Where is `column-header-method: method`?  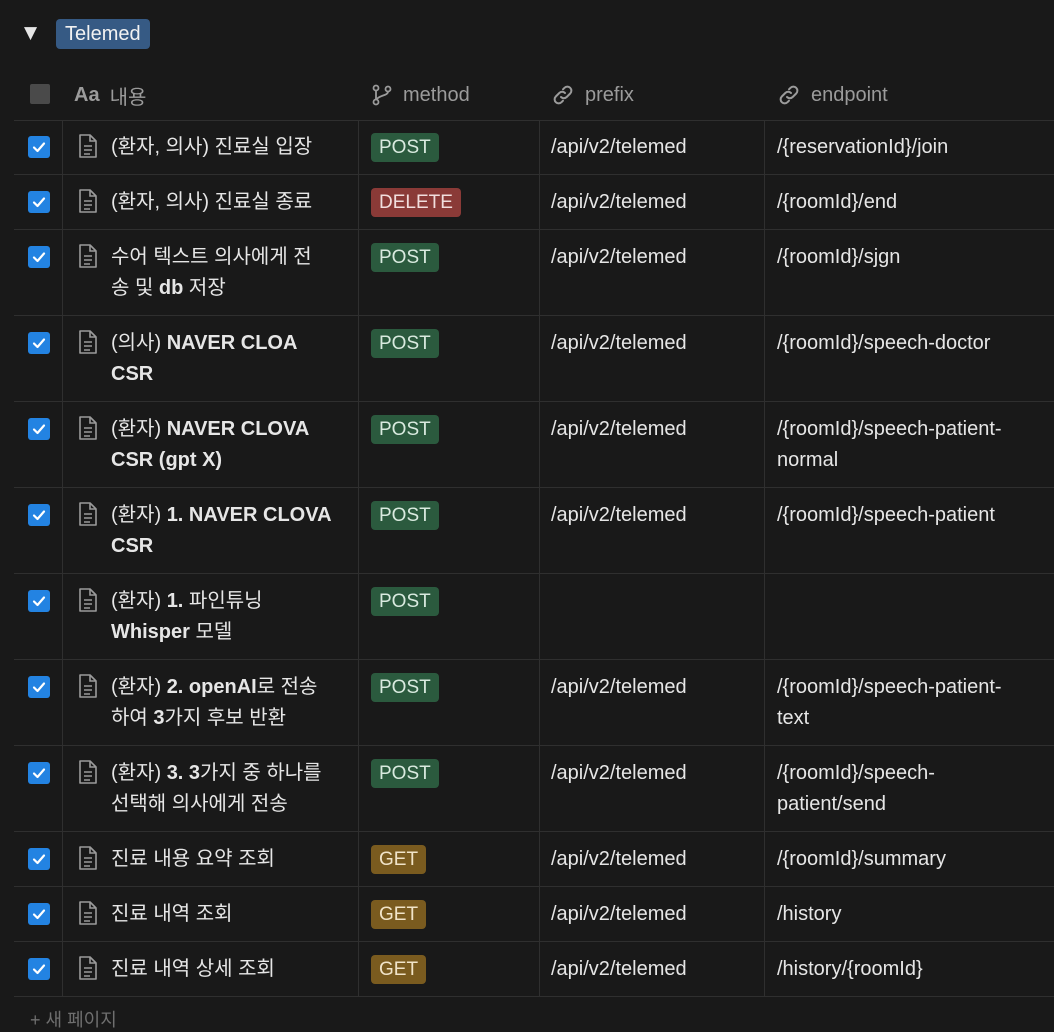
column-header-method: method is located at coordinates (420, 95).